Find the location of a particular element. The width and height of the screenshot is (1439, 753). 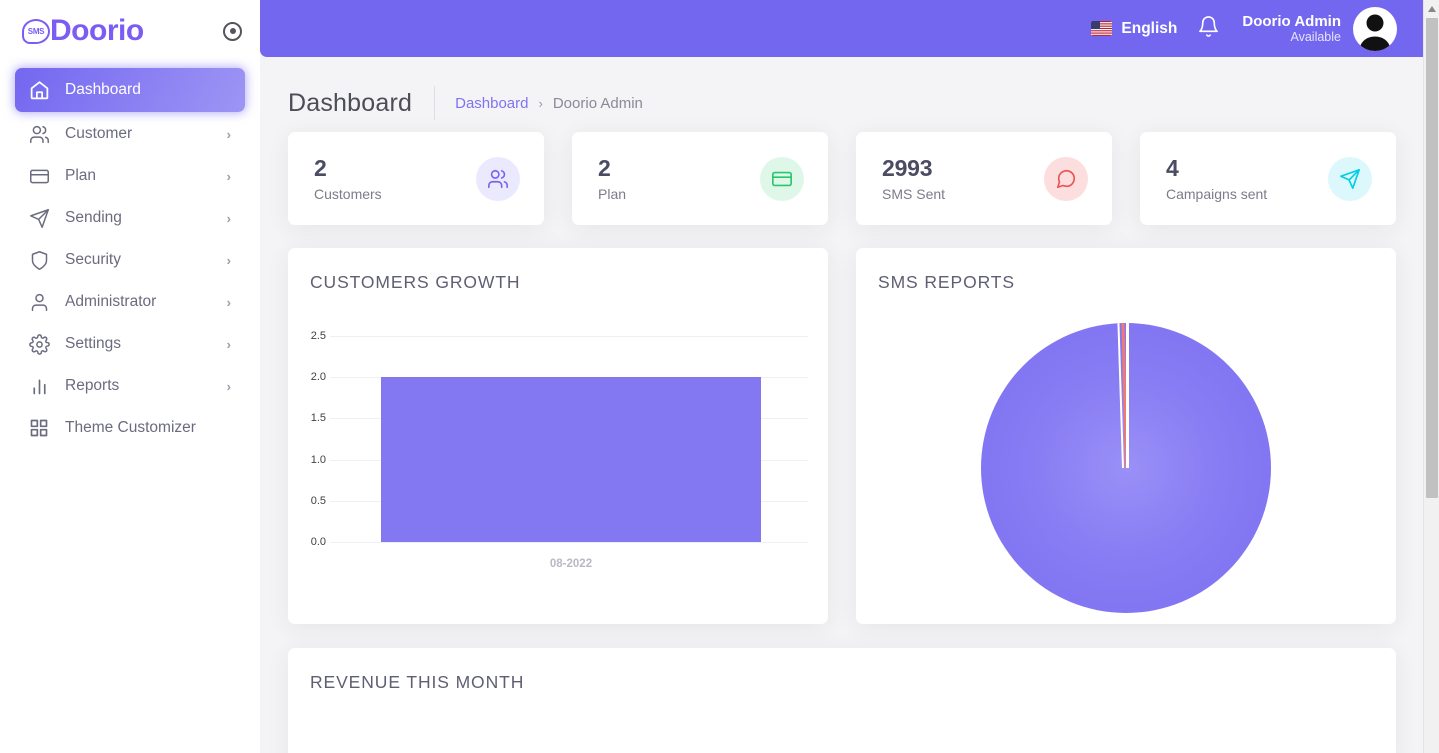

grid-icon is located at coordinates (39, 428).